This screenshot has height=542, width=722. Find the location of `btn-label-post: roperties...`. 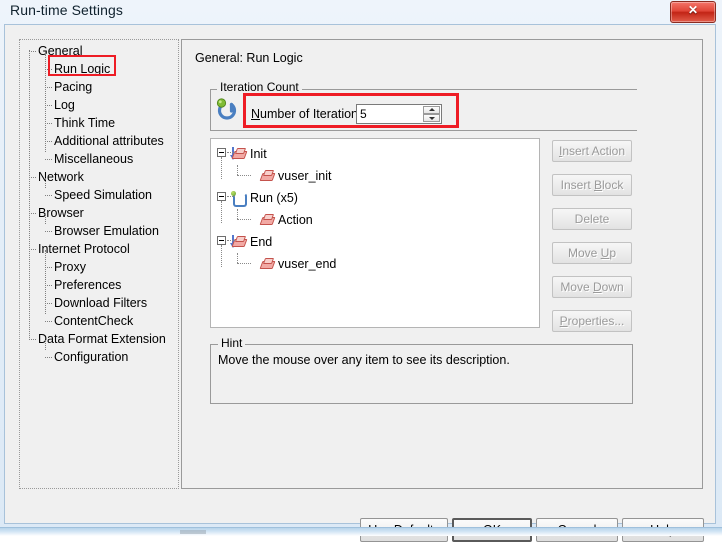

btn-label-post: roperties... is located at coordinates (596, 321).